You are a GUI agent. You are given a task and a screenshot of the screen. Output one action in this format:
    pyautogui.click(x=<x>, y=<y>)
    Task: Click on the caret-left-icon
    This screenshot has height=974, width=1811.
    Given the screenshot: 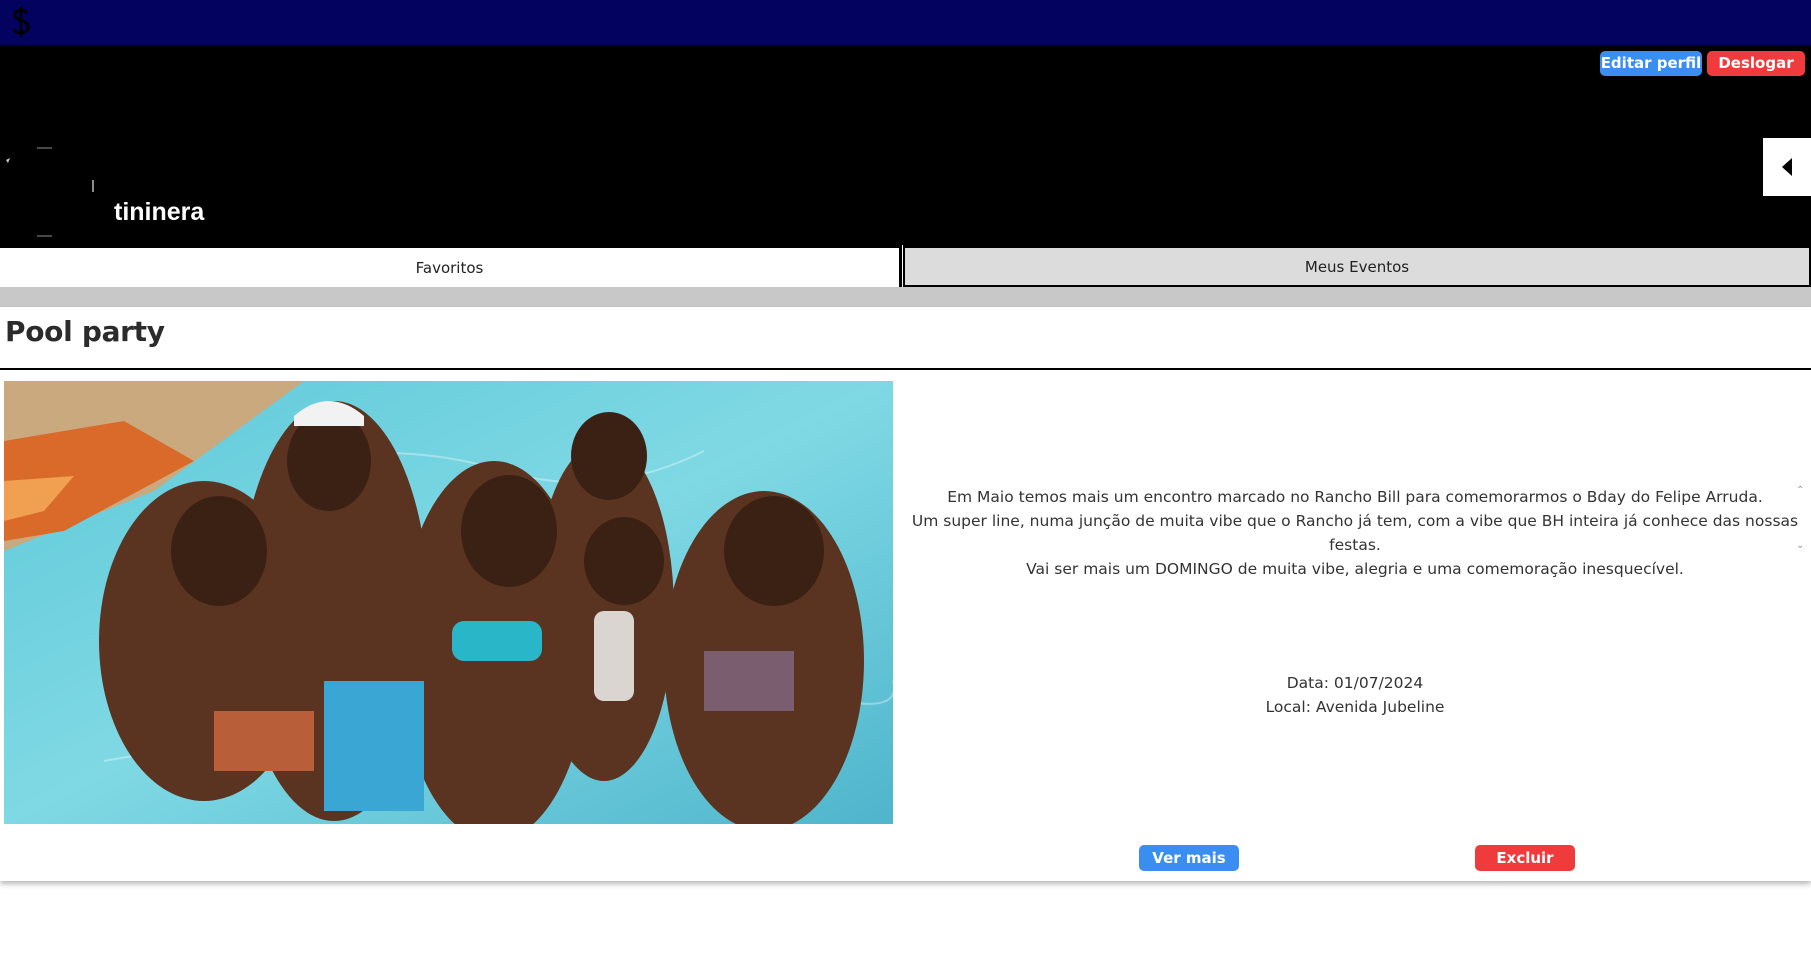 What is the action you would take?
    pyautogui.click(x=1787, y=167)
    